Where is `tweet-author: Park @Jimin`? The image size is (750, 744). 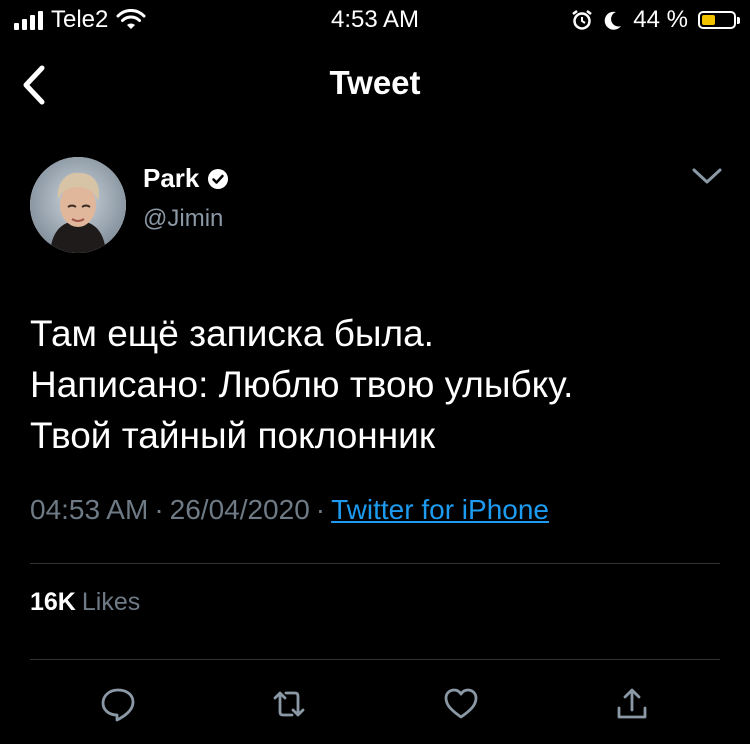 tweet-author: Park @Jimin is located at coordinates (380, 207).